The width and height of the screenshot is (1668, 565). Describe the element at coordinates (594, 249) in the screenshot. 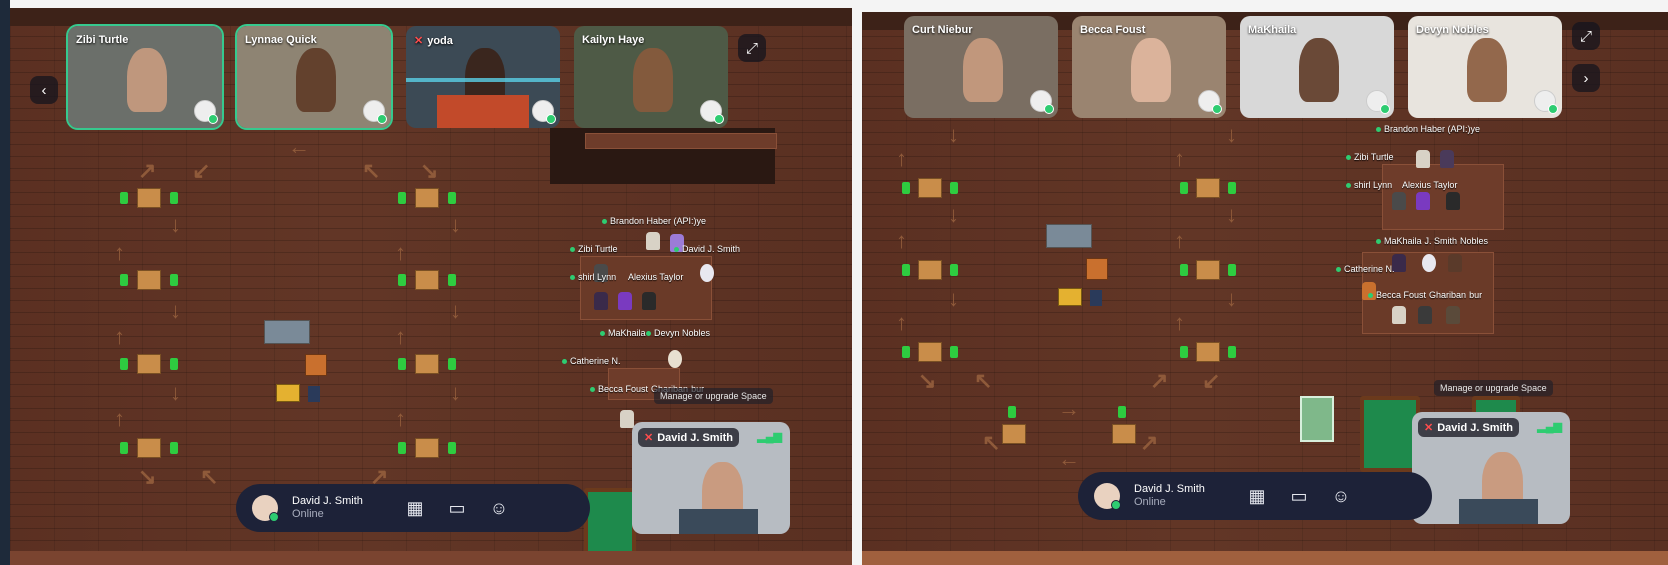

I see `player-label: Zibi Turtle` at that location.